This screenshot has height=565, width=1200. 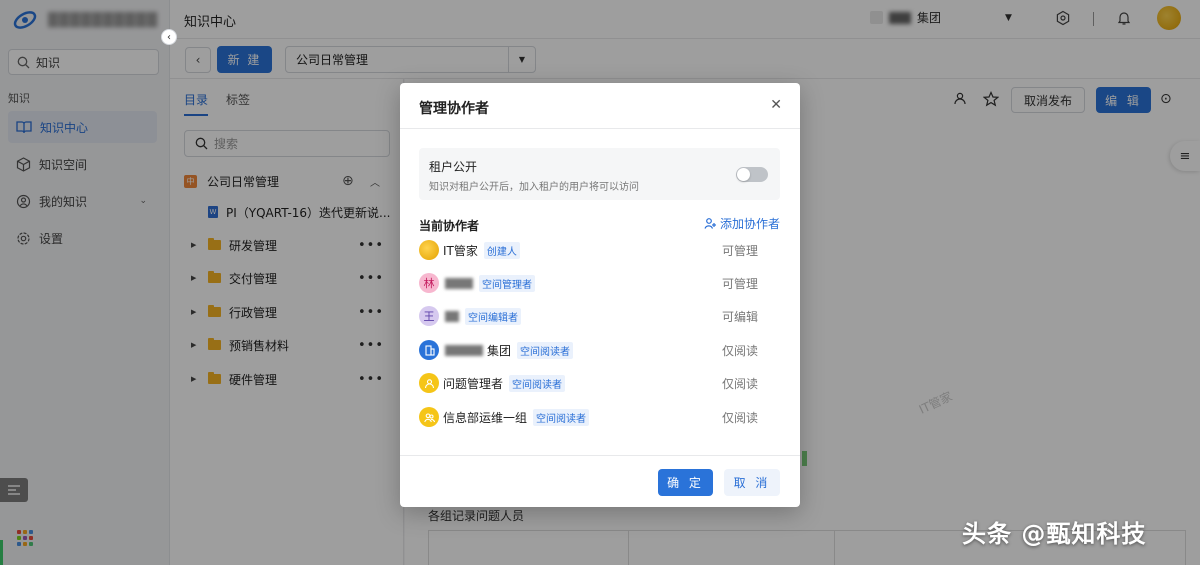 I want to click on role-tag: 空间编辑者, so click(x=493, y=316).